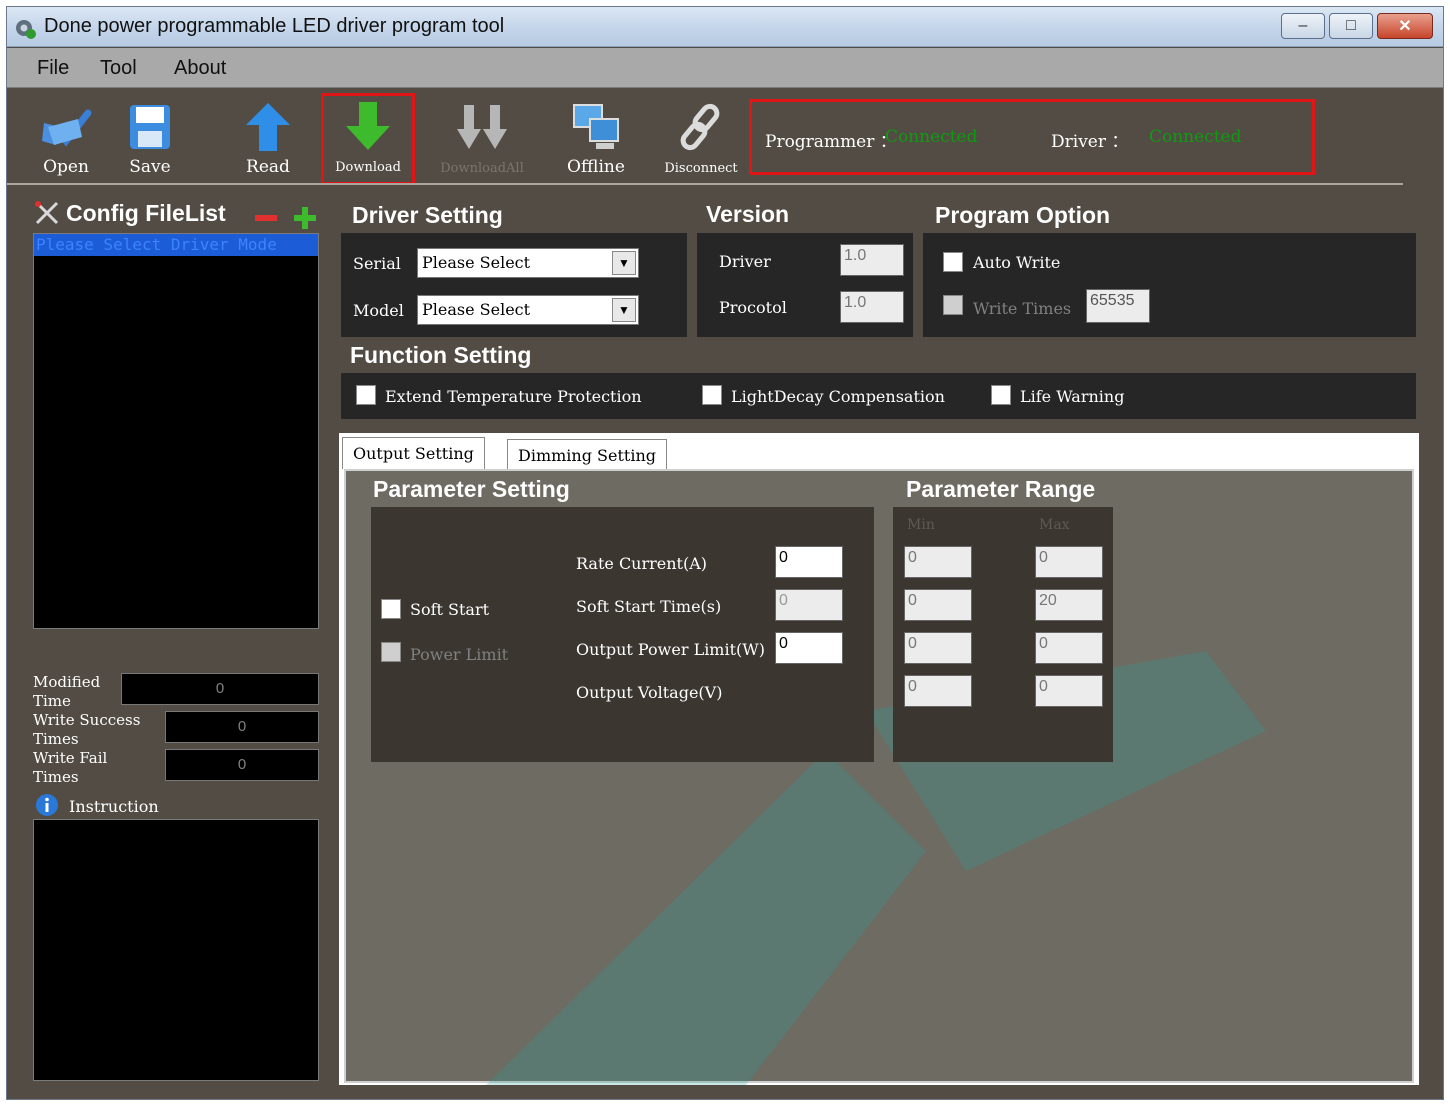  What do you see at coordinates (587, 454) in the screenshot?
I see `tab-dimming-setting: Dimming Setting` at bounding box center [587, 454].